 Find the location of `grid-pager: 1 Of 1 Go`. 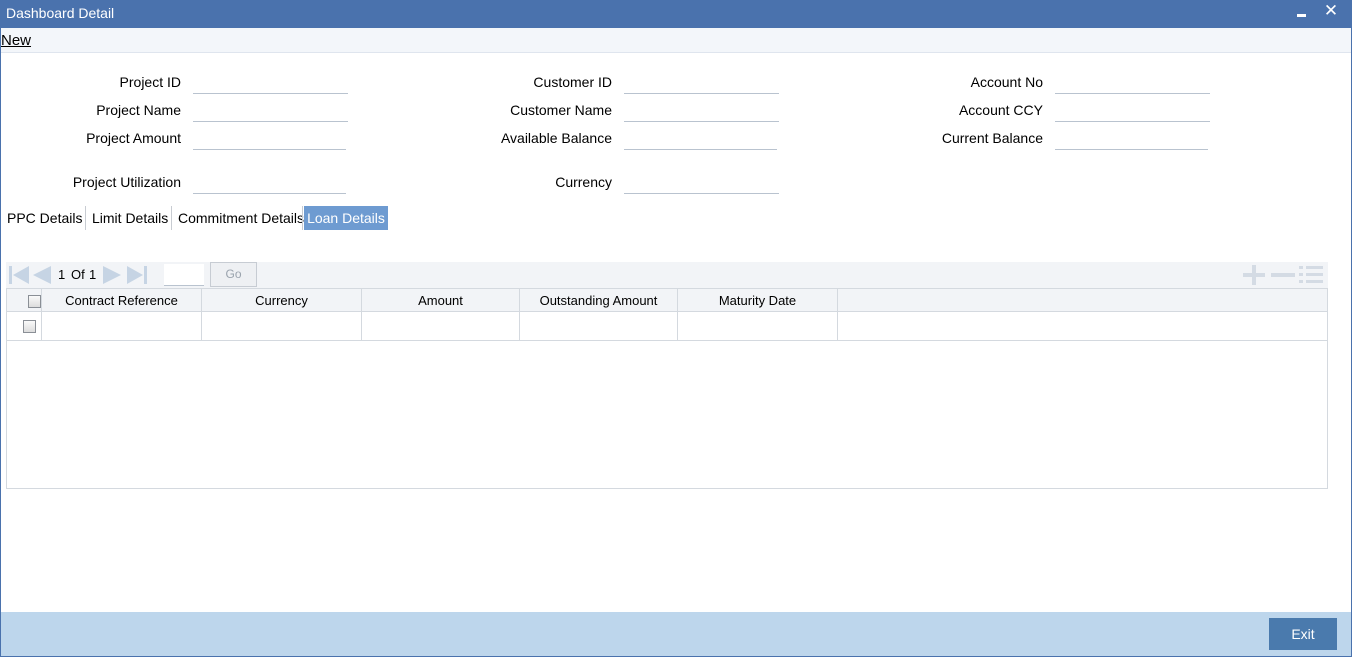

grid-pager: 1 Of 1 Go is located at coordinates (667, 275).